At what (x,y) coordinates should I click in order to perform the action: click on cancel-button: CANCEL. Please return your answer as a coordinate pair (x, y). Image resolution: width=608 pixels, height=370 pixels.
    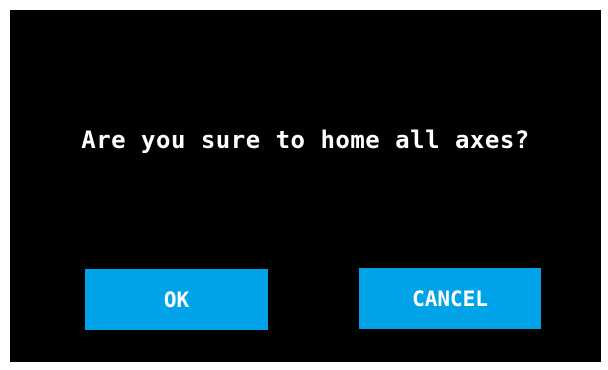
    Looking at the image, I should click on (450, 298).